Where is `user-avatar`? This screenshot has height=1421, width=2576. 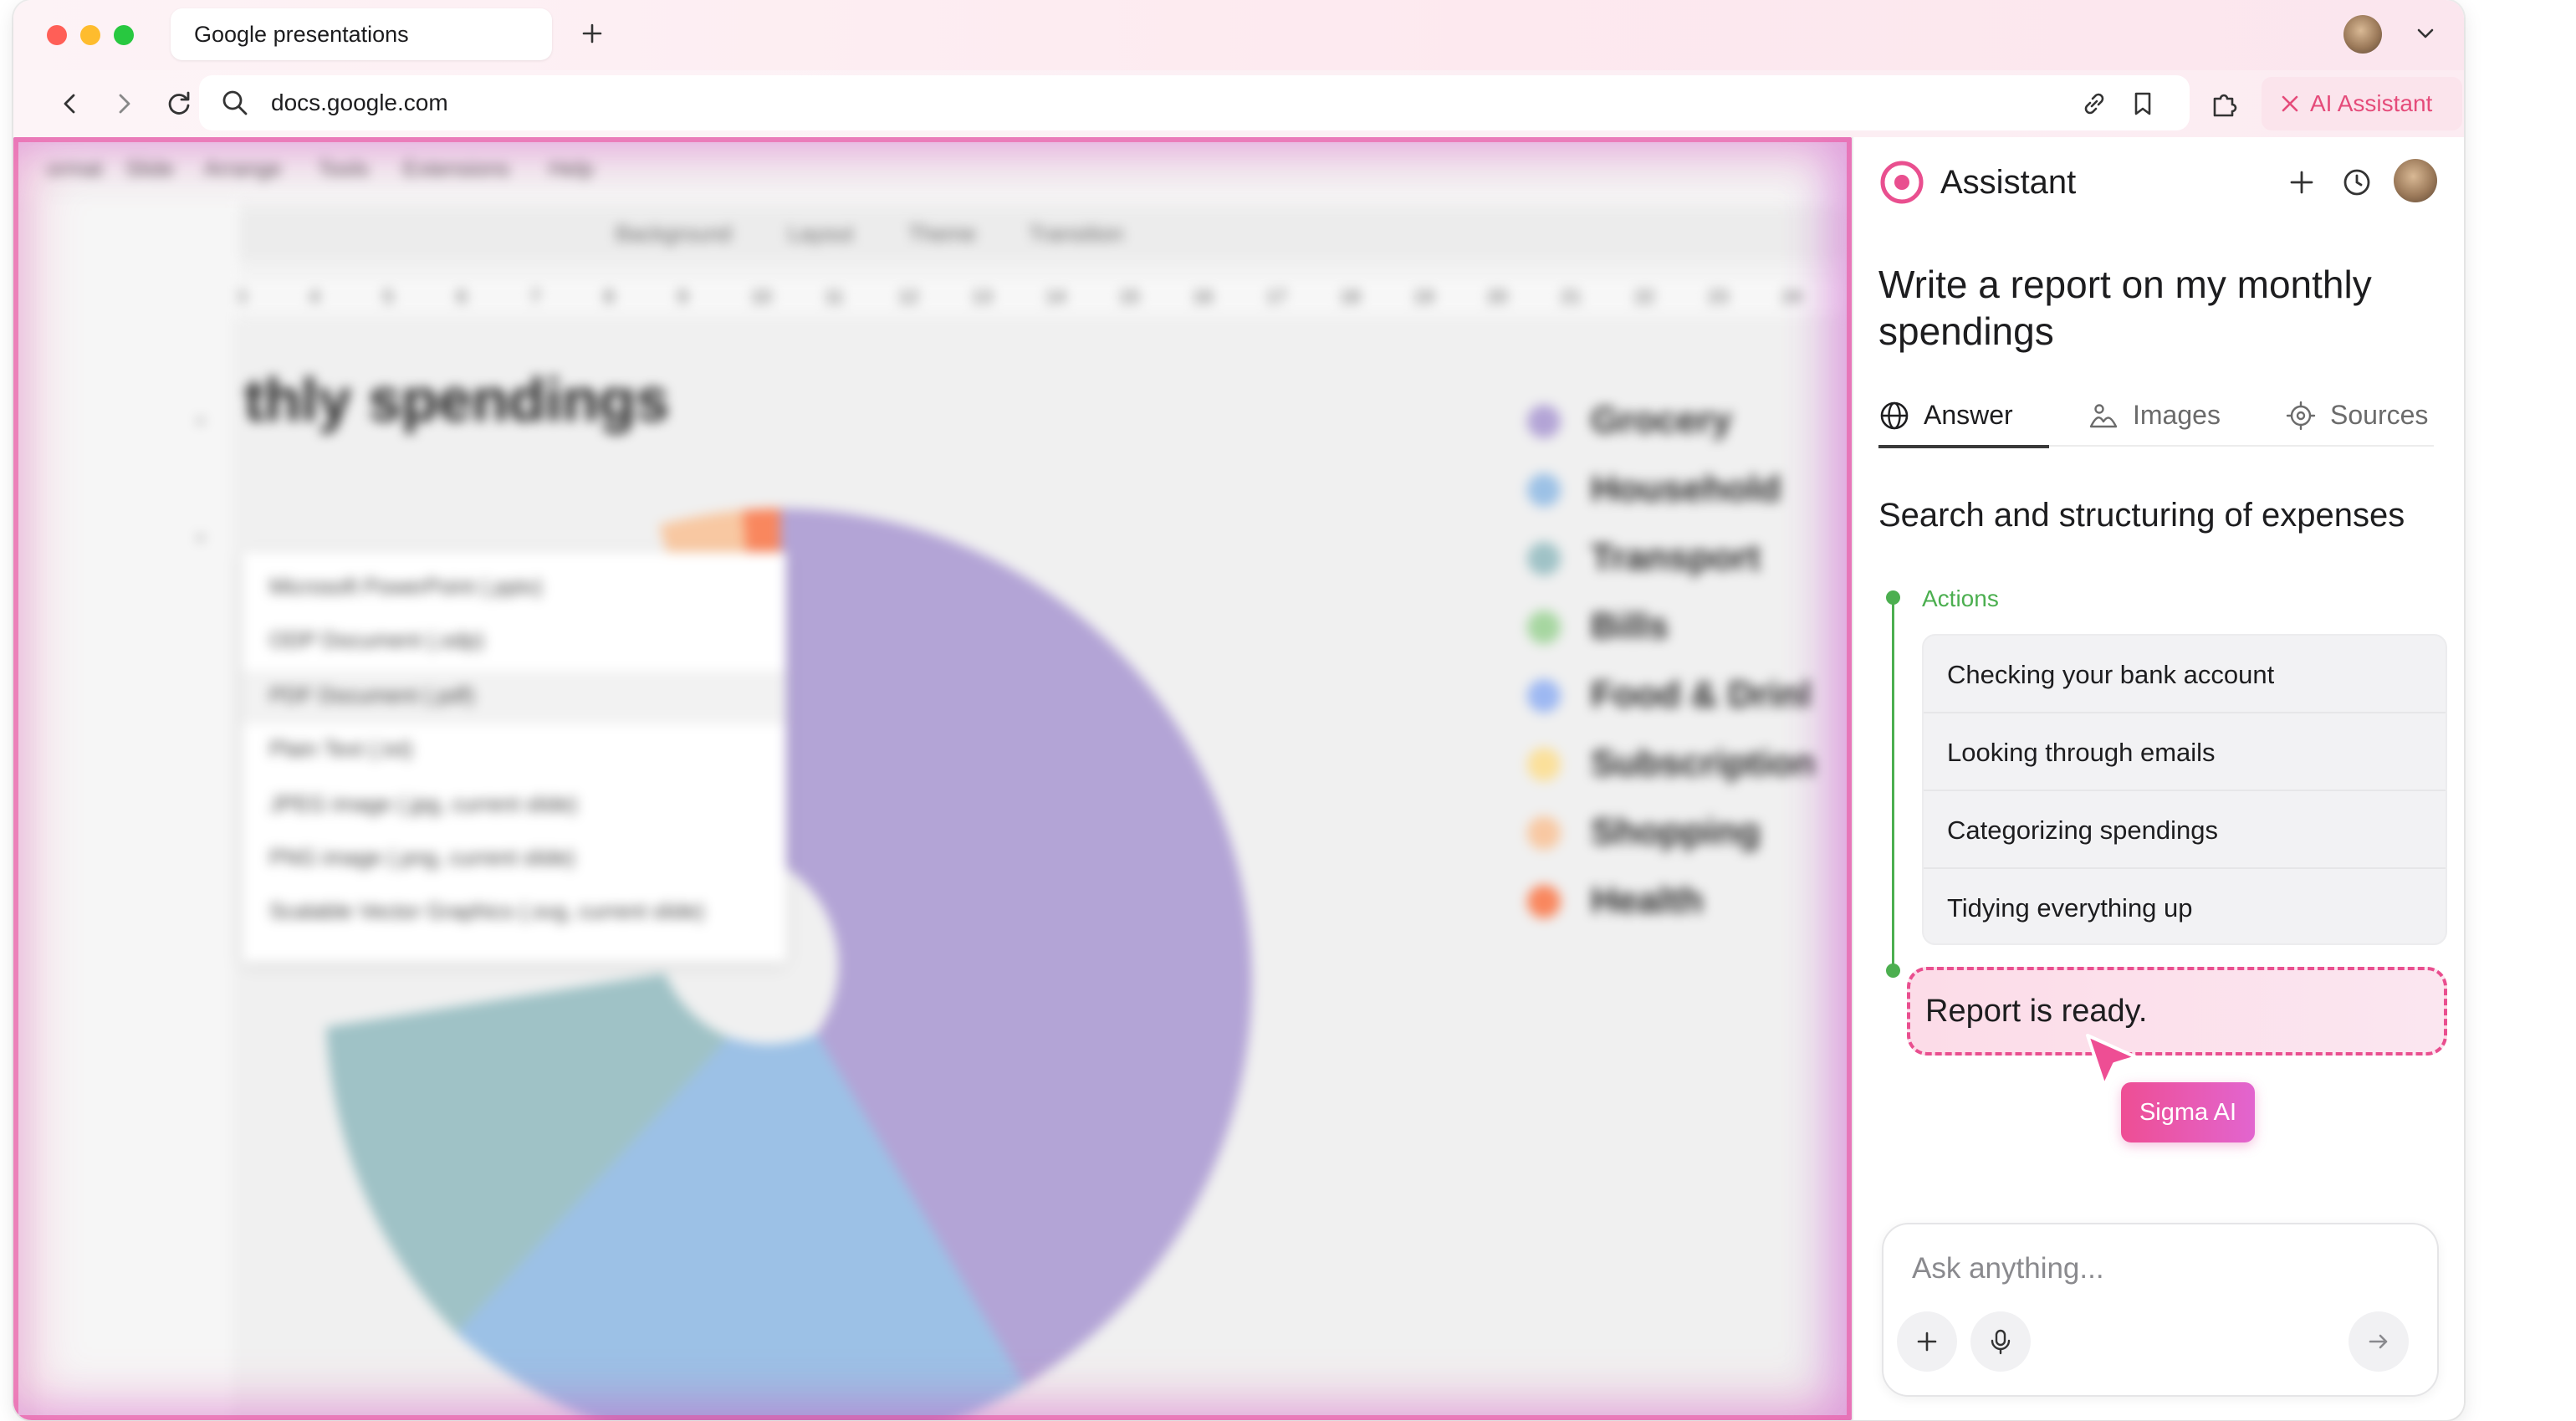 user-avatar is located at coordinates (2415, 181).